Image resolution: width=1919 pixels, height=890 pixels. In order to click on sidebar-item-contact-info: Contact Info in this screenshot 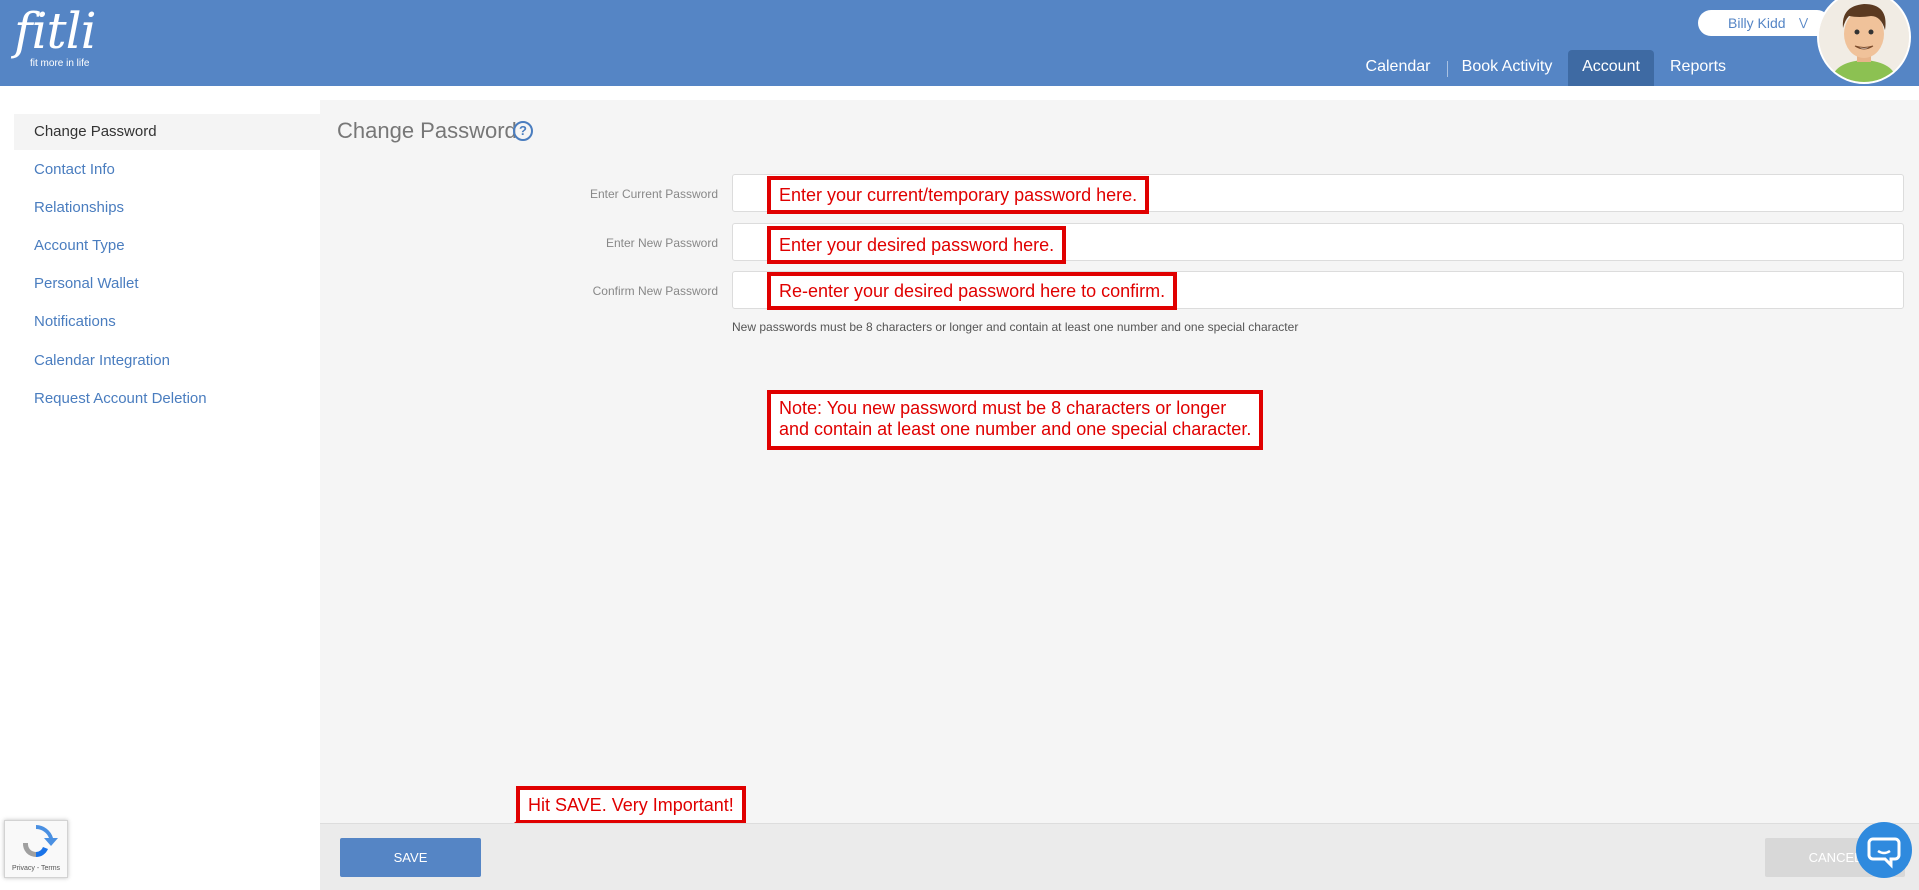, I will do `click(167, 170)`.